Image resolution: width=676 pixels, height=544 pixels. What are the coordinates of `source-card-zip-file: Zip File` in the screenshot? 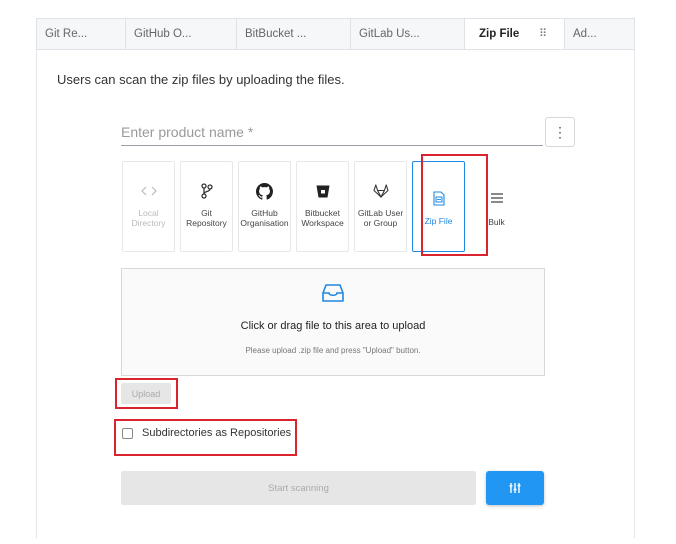 It's located at (438, 206).